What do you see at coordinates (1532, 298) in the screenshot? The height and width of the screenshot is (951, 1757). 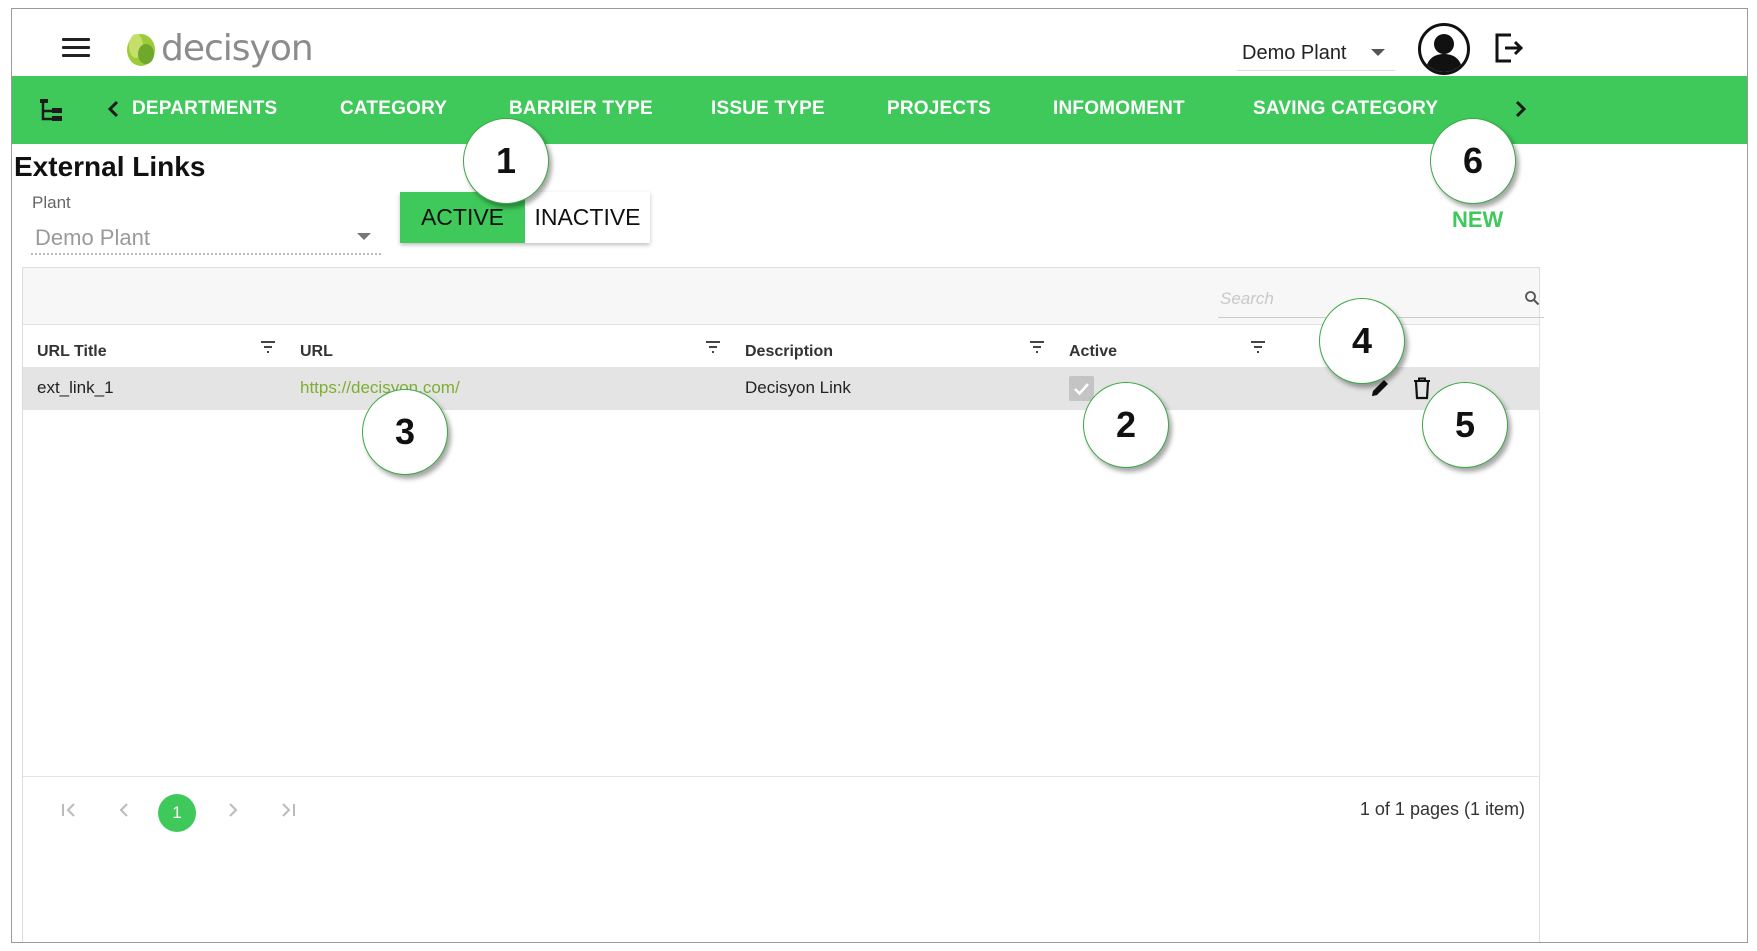 I see `search-icon` at bounding box center [1532, 298].